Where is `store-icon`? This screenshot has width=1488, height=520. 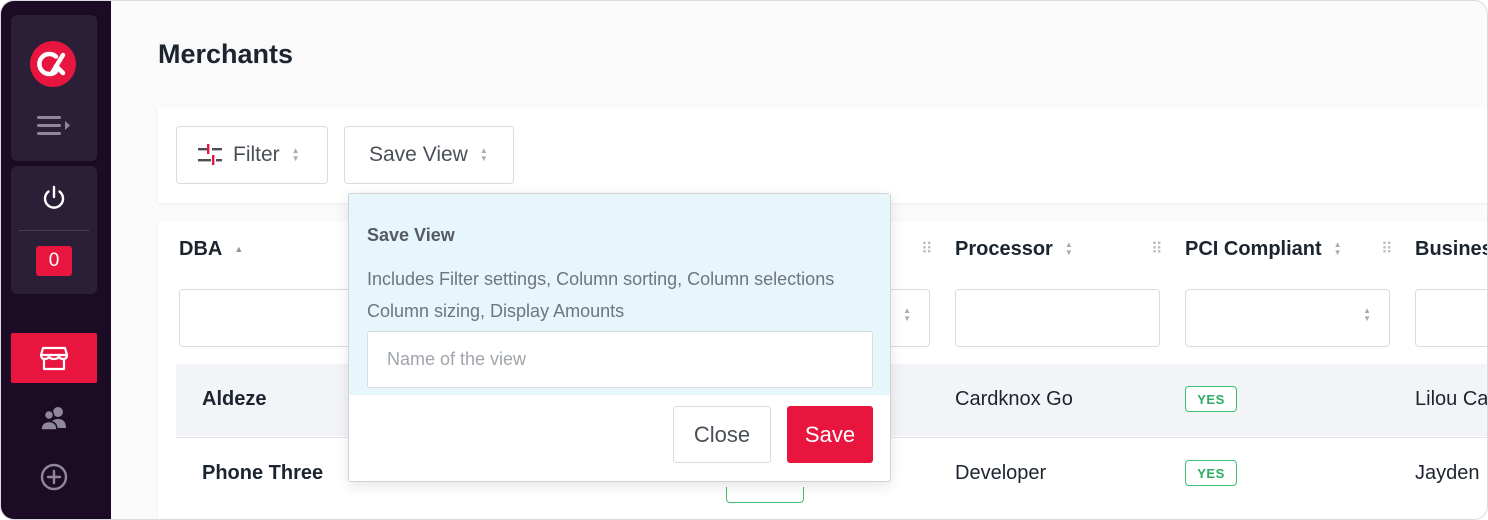
store-icon is located at coordinates (54, 358).